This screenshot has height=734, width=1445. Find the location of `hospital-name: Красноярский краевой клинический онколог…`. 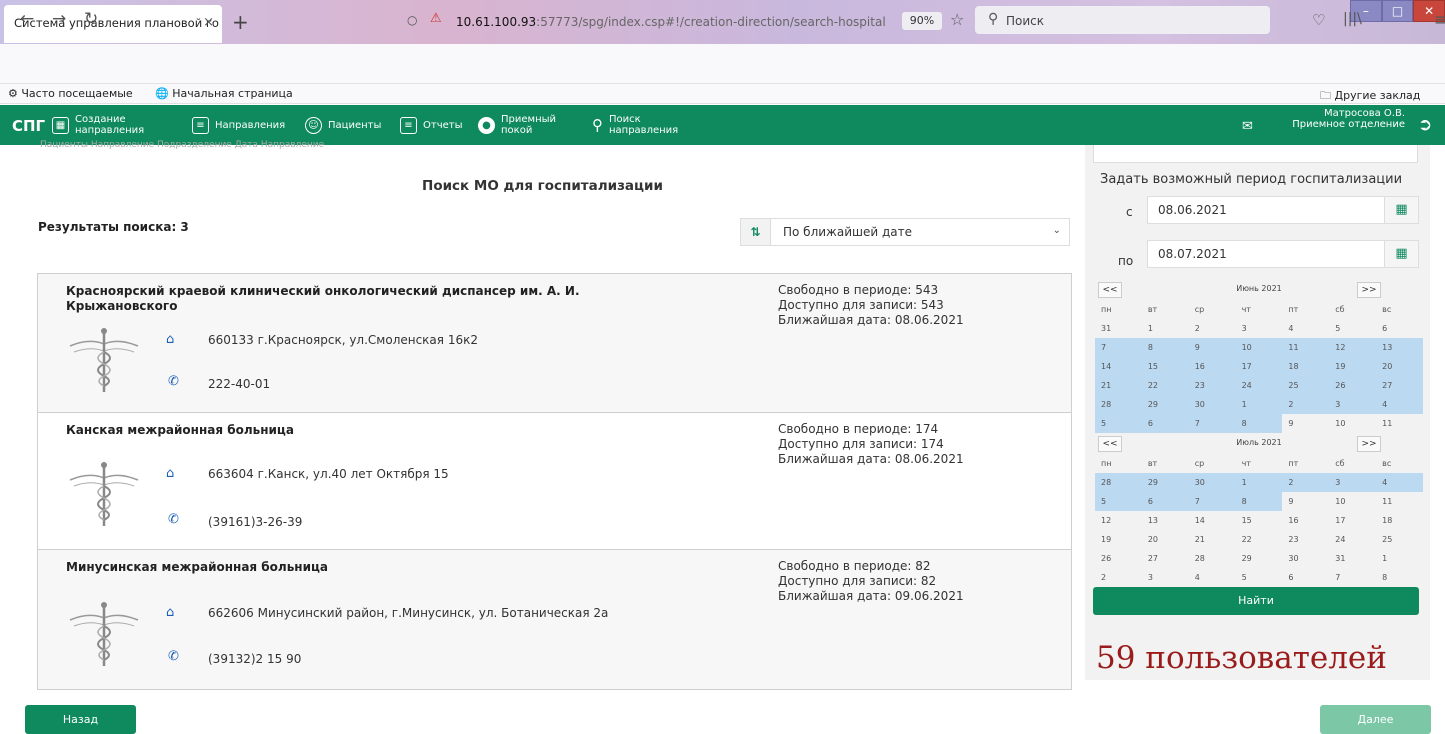

hospital-name: Красноярский краевой клинический онколог… is located at coordinates (346, 299).